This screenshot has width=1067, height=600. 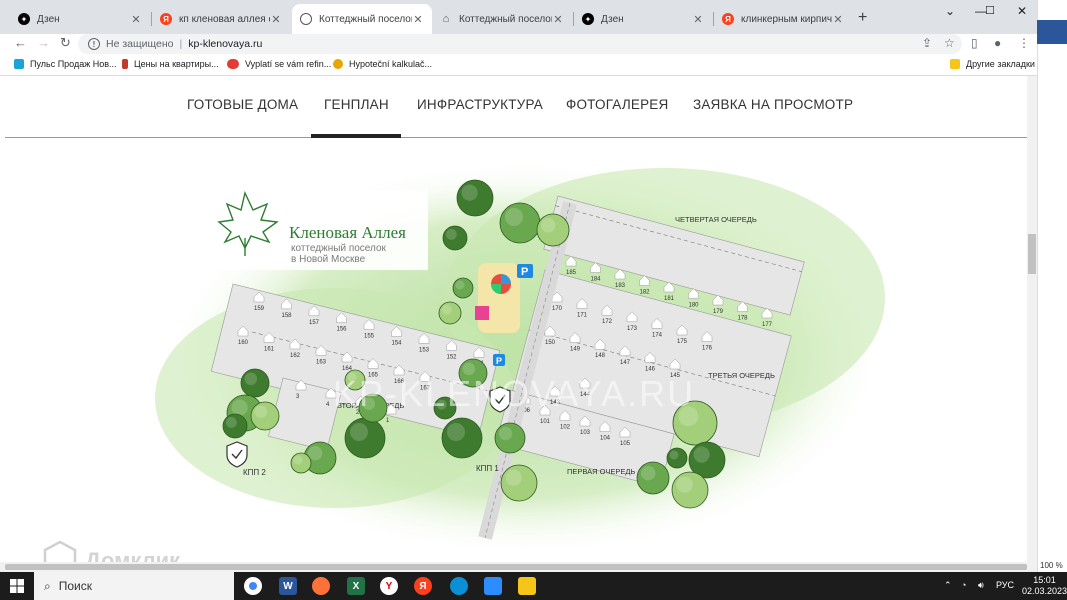 I want to click on nav-gallery: ФОТОГАЛЕРЕЯ, so click(x=617, y=104).